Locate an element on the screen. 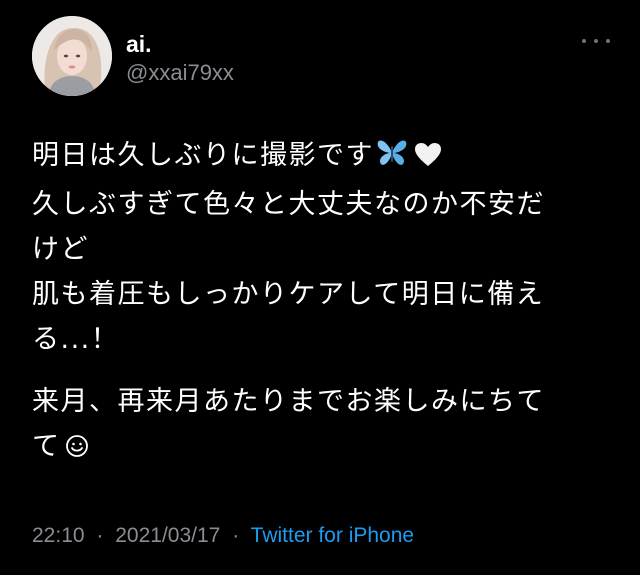  tweet-paragraph: 来月、再来月あたりまでお楽しみにちて て is located at coordinates (327, 425).